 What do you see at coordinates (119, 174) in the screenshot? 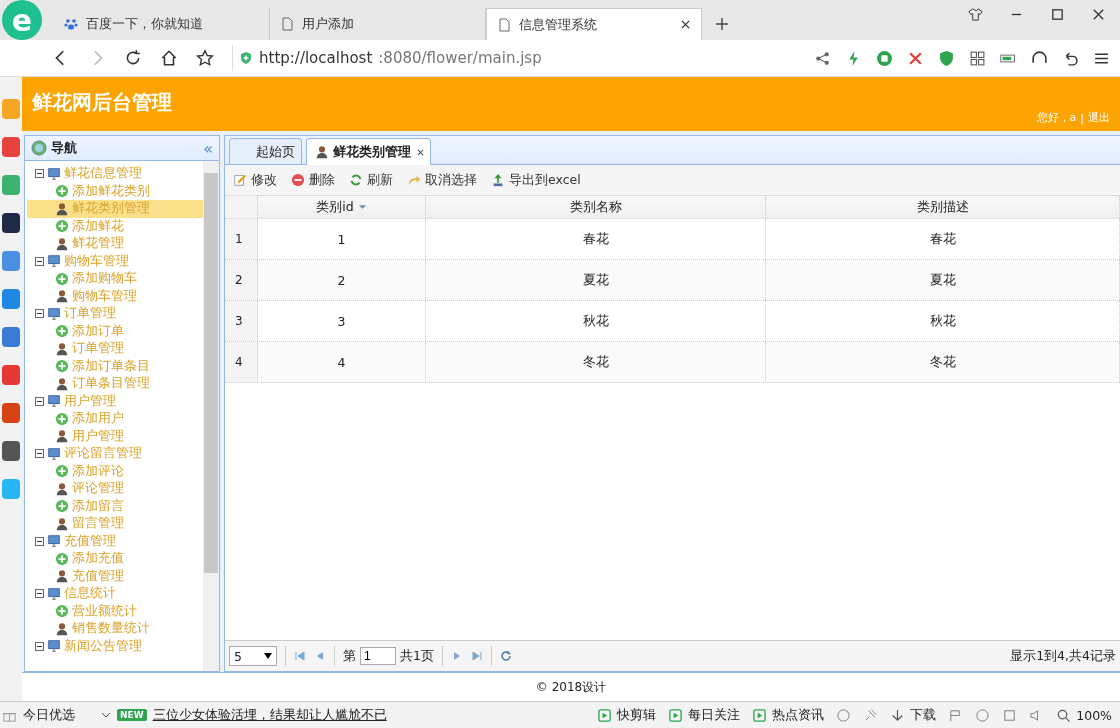
I see `tree-group: 鲜花信息管理` at bounding box center [119, 174].